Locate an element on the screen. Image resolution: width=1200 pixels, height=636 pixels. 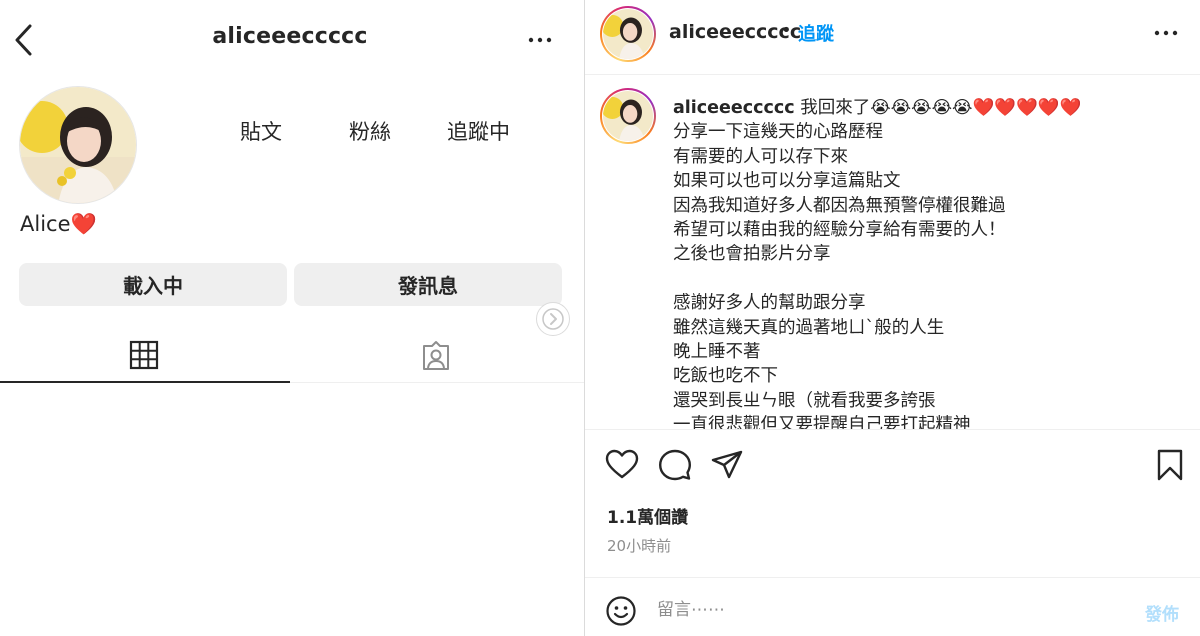
display-name: Alice❤️ is located at coordinates (58, 224).